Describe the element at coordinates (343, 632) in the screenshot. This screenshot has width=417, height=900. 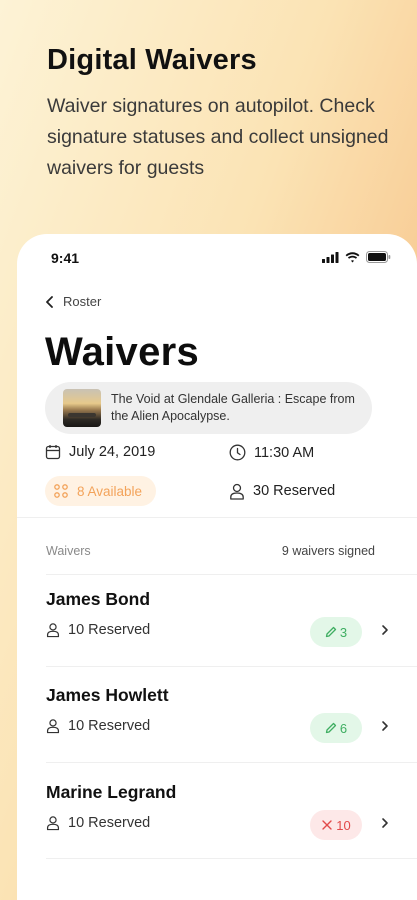
I see `signed-count: 3` at that location.